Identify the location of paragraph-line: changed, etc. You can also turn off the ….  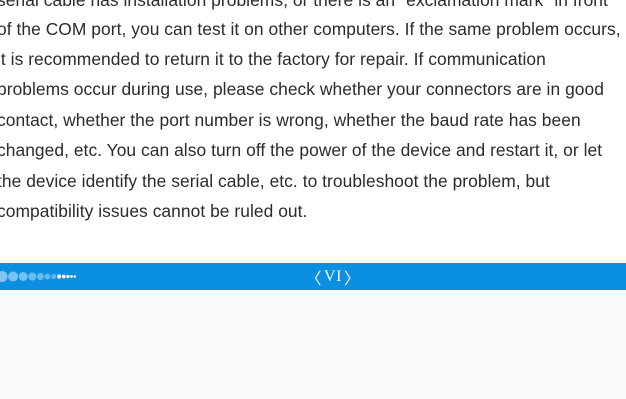
(301, 150).